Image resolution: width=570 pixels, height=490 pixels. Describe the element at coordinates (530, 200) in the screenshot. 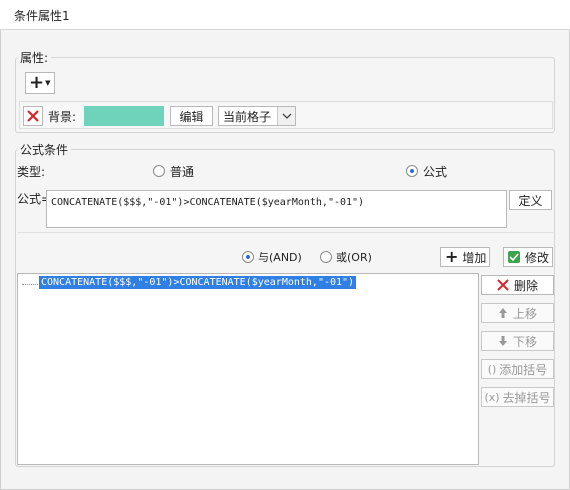

I see `define-button: 定义` at that location.